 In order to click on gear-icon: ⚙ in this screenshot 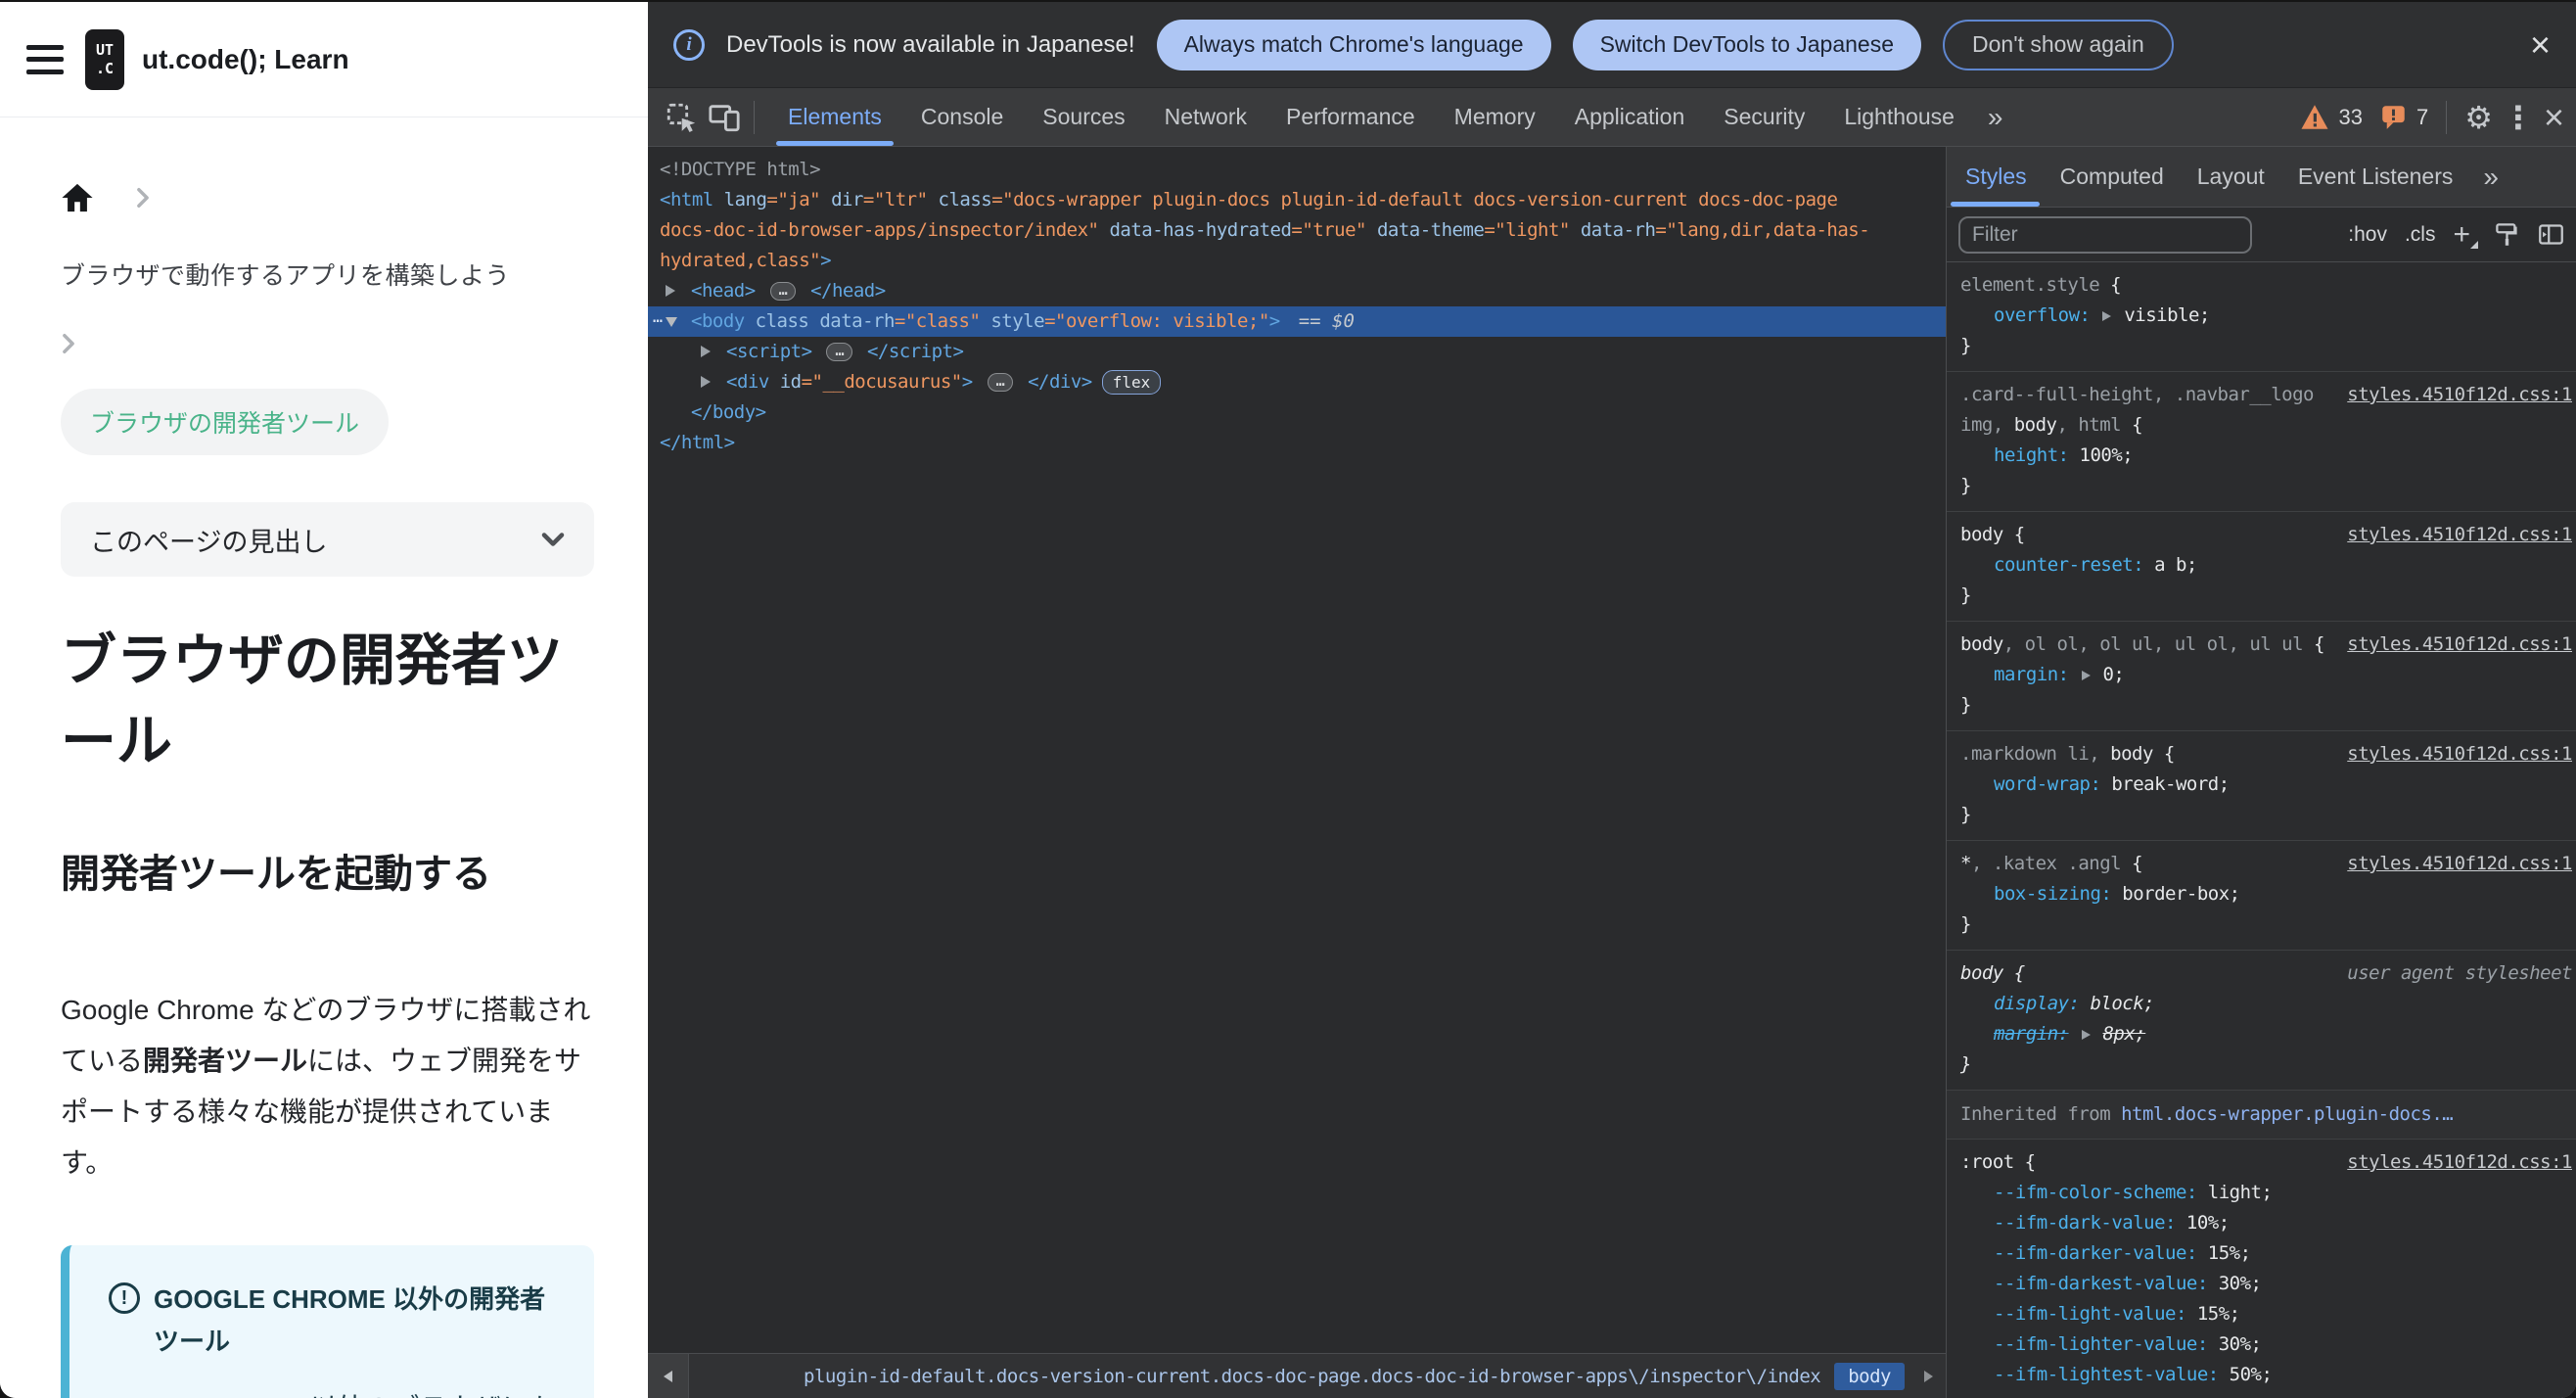, I will do `click(2478, 117)`.